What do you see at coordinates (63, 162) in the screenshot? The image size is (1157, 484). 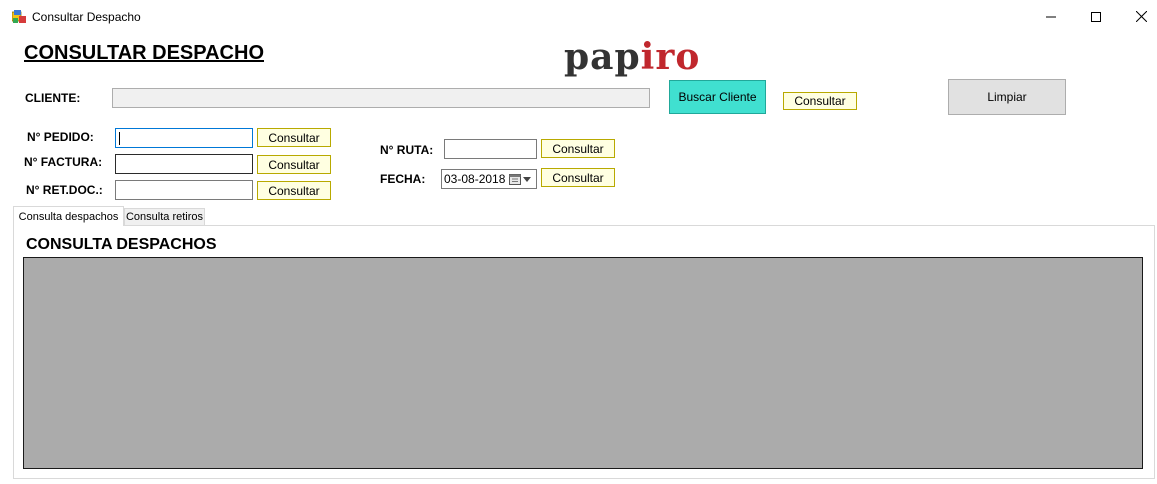 I see `factura-label: N° FACTURA:` at bounding box center [63, 162].